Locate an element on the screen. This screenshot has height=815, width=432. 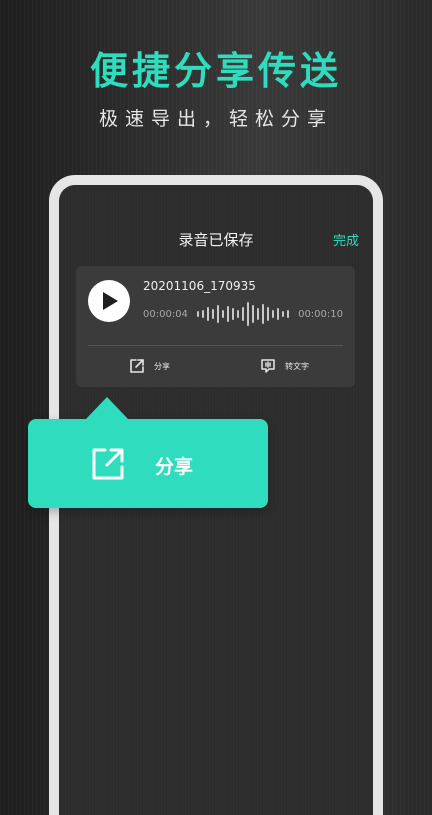
page-title: 录音已保存 is located at coordinates (216, 240).